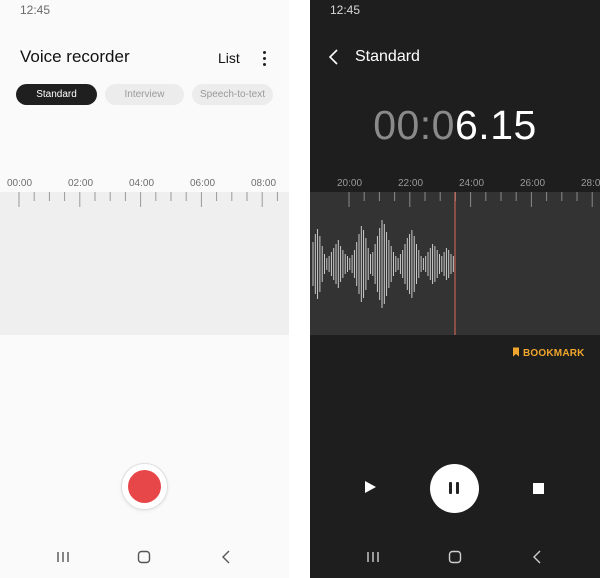 The height and width of the screenshot is (578, 600). Describe the element at coordinates (452, 263) in the screenshot. I see `waveform-graphic` at that location.